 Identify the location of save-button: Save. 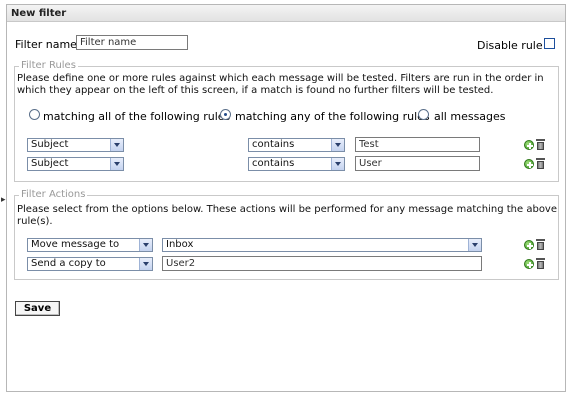
(37, 308).